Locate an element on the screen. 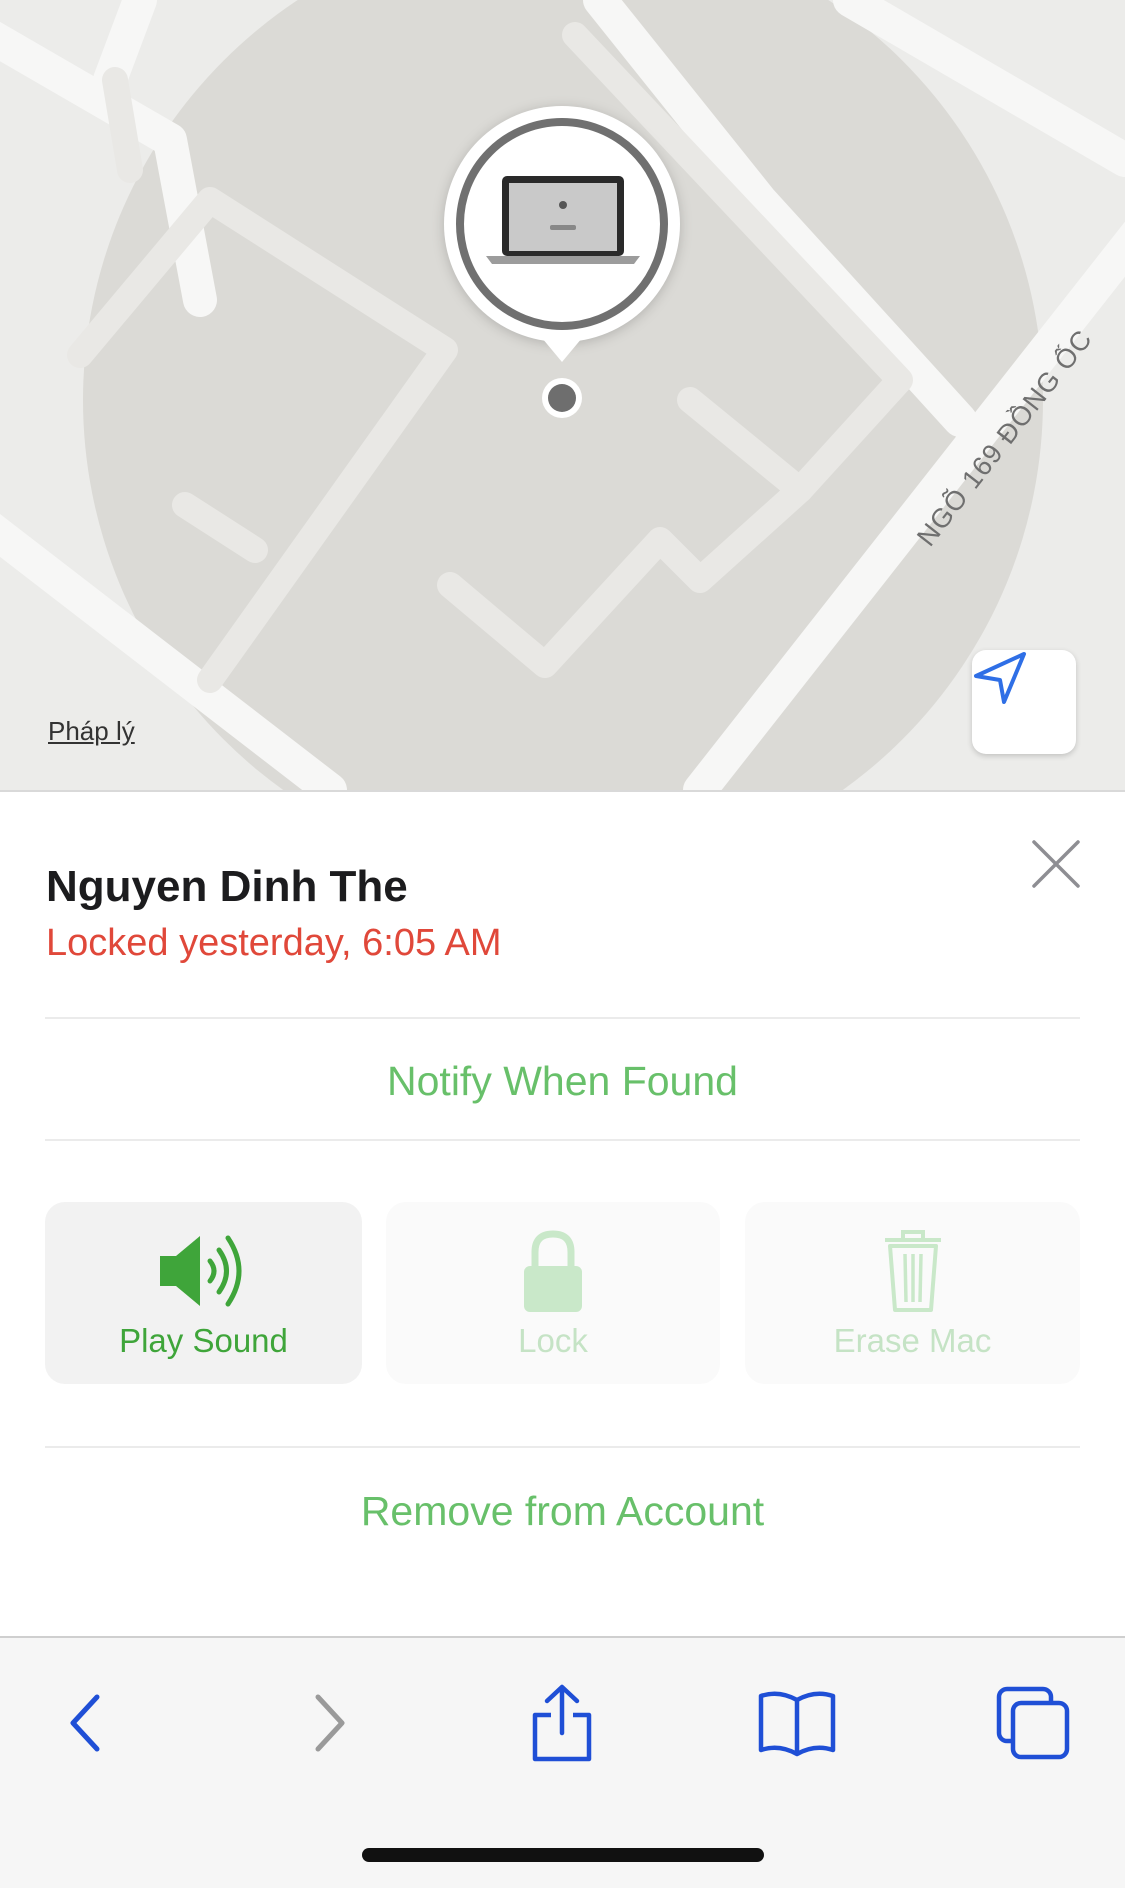  close-button is located at coordinates (1056, 864).